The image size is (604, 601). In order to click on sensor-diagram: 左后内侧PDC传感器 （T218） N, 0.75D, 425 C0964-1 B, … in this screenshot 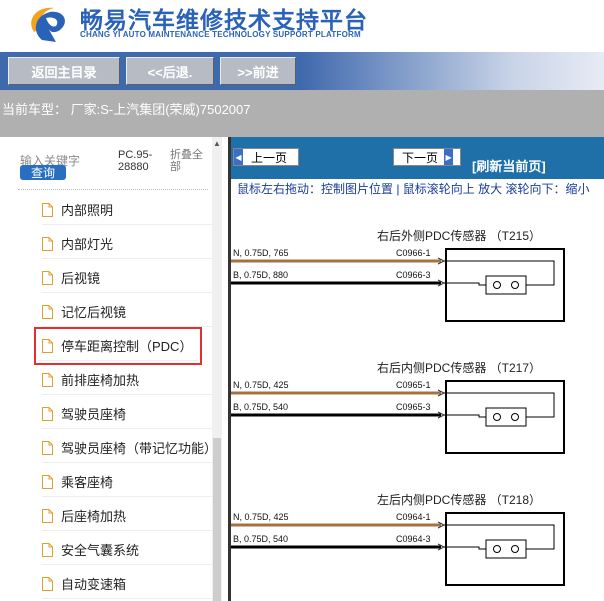, I will do `click(417, 544)`.